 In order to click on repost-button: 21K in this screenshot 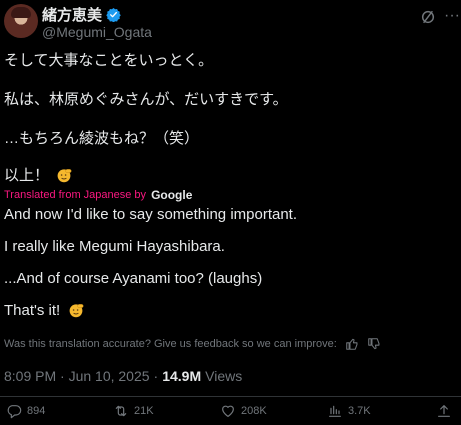, I will do `click(133, 411)`.